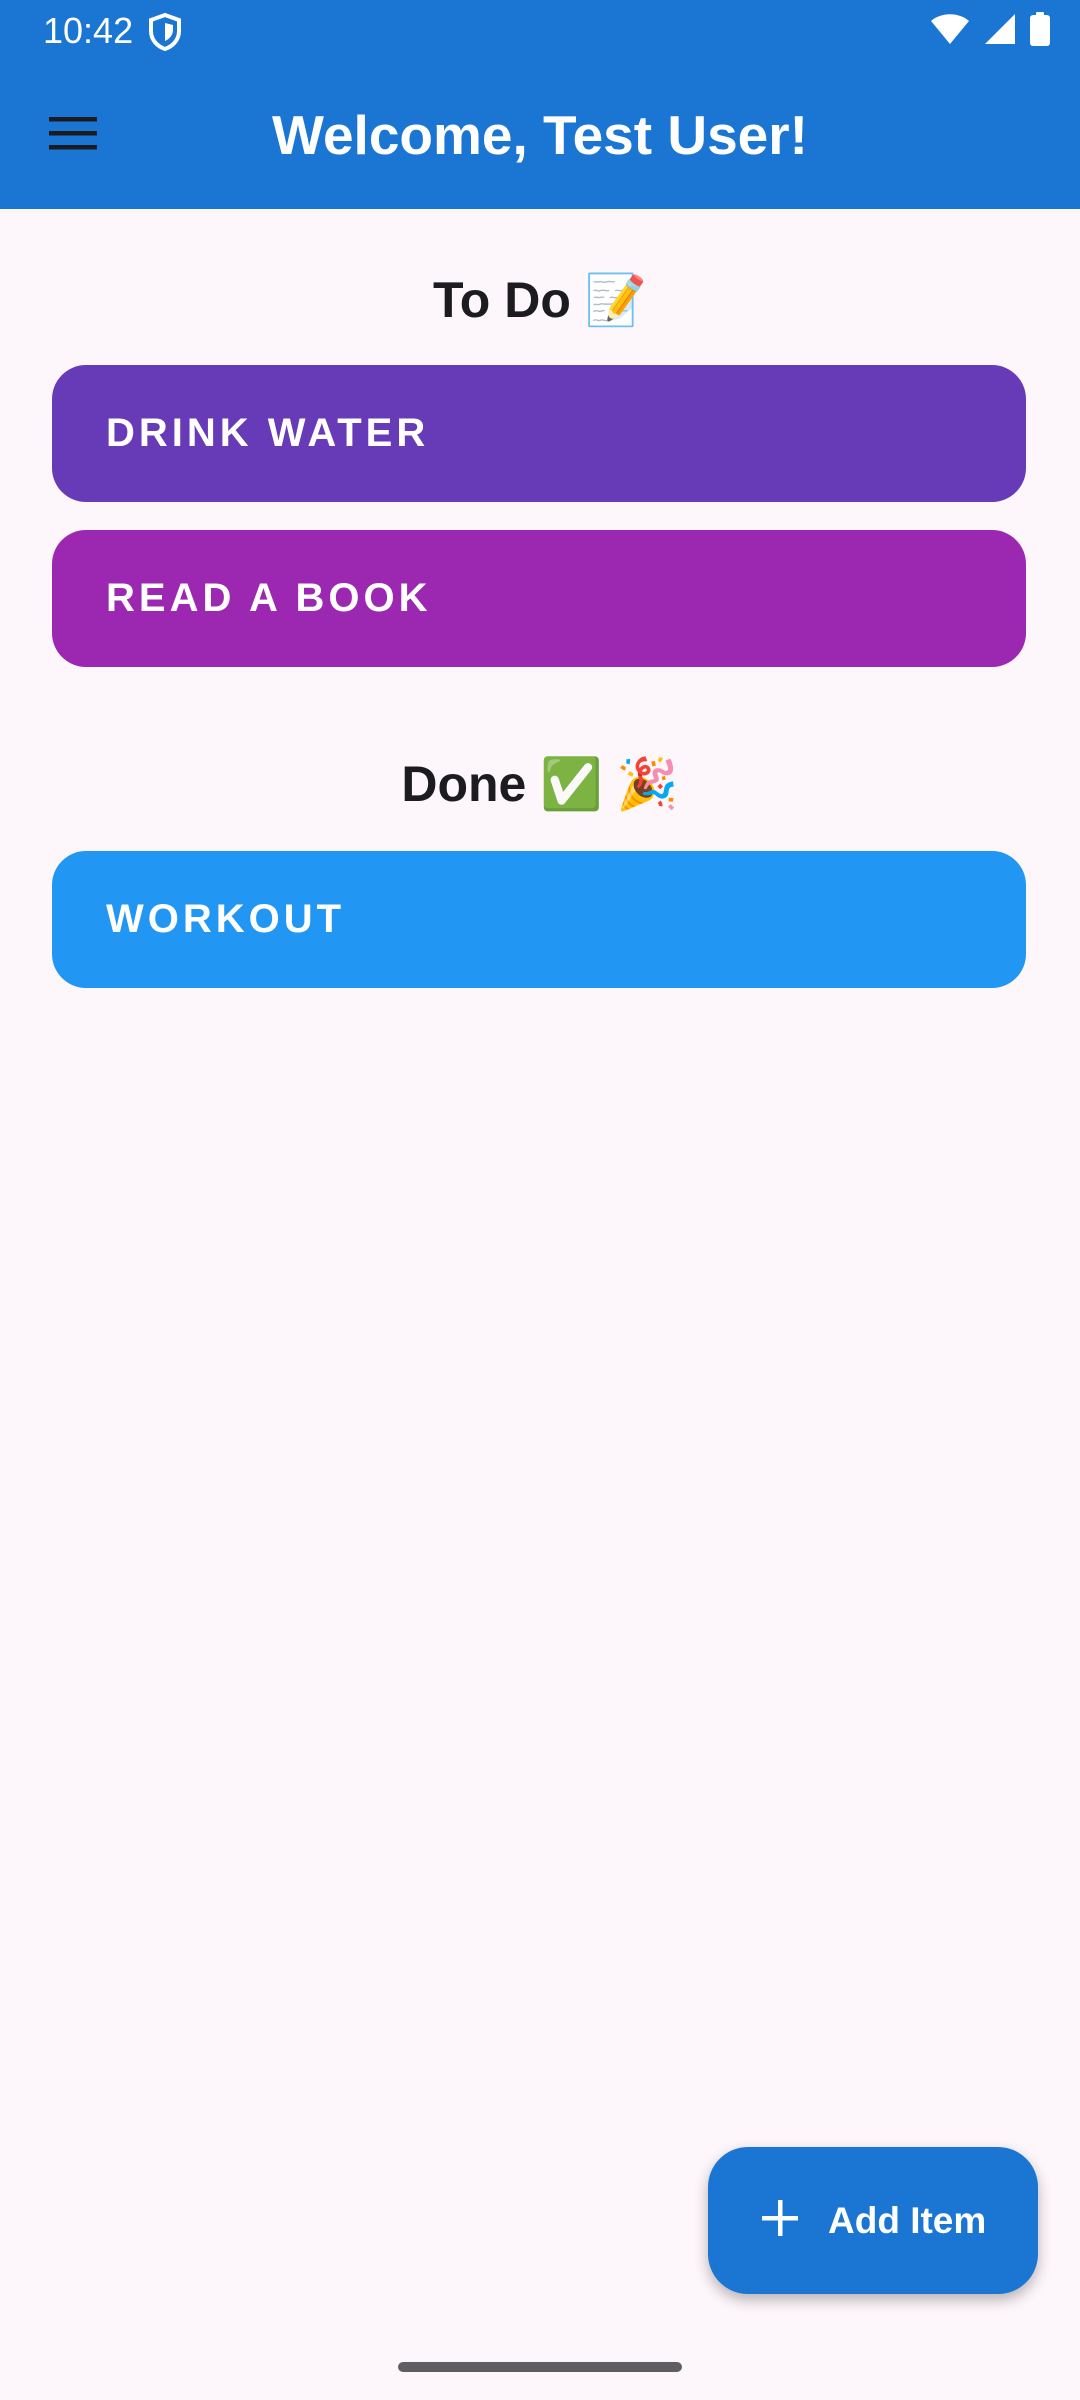 This screenshot has width=1080, height=2400. What do you see at coordinates (540, 2367) in the screenshot?
I see `home-indicator` at bounding box center [540, 2367].